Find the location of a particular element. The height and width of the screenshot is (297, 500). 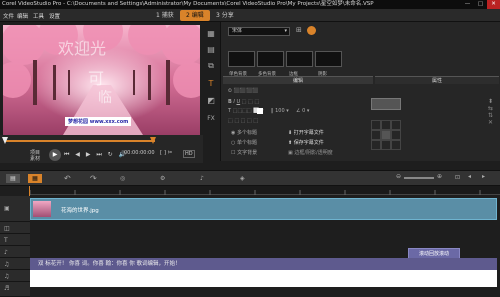

close-button: ✕ is located at coordinates (493, 4).